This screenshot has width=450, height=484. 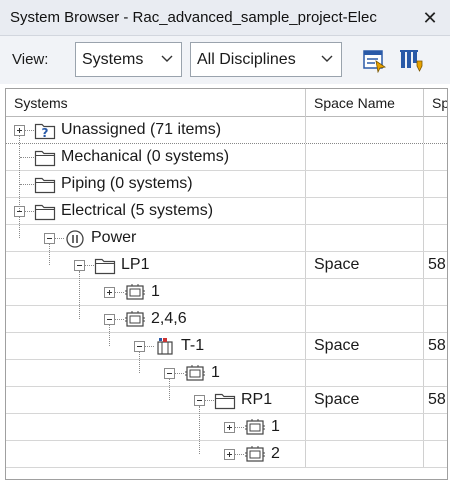 I want to click on view-label: View:, so click(x=30, y=59).